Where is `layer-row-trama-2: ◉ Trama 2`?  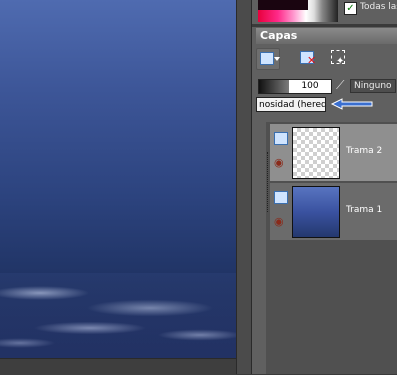 layer-row-trama-2: ◉ Trama 2 is located at coordinates (333, 152).